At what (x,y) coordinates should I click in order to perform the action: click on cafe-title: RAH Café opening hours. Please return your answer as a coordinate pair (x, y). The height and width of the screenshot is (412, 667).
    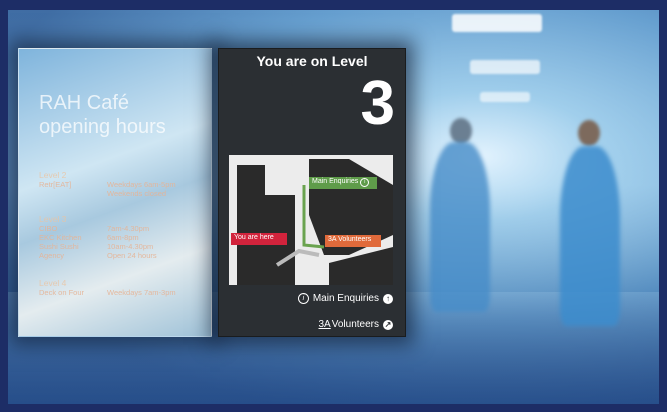
    Looking at the image, I should click on (102, 115).